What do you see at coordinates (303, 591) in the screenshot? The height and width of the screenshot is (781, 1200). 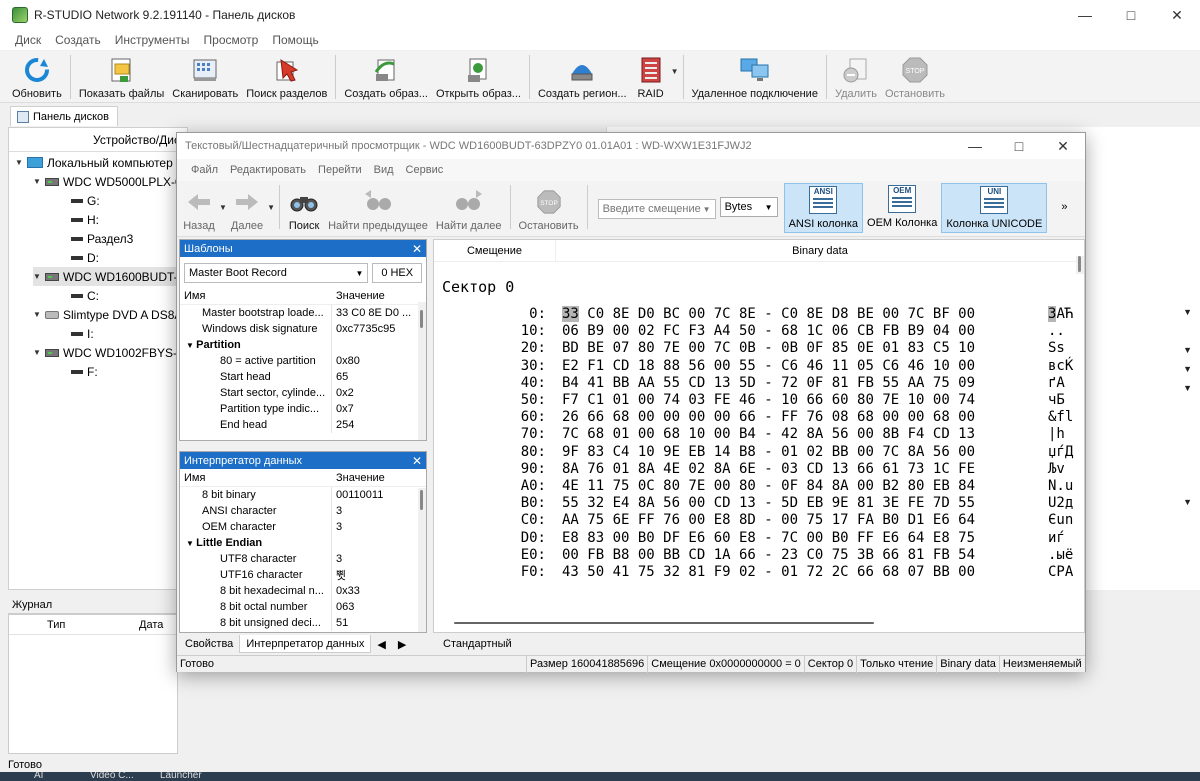 I see `grid-row: 8 bit hexadecimal n... 0x33` at bounding box center [303, 591].